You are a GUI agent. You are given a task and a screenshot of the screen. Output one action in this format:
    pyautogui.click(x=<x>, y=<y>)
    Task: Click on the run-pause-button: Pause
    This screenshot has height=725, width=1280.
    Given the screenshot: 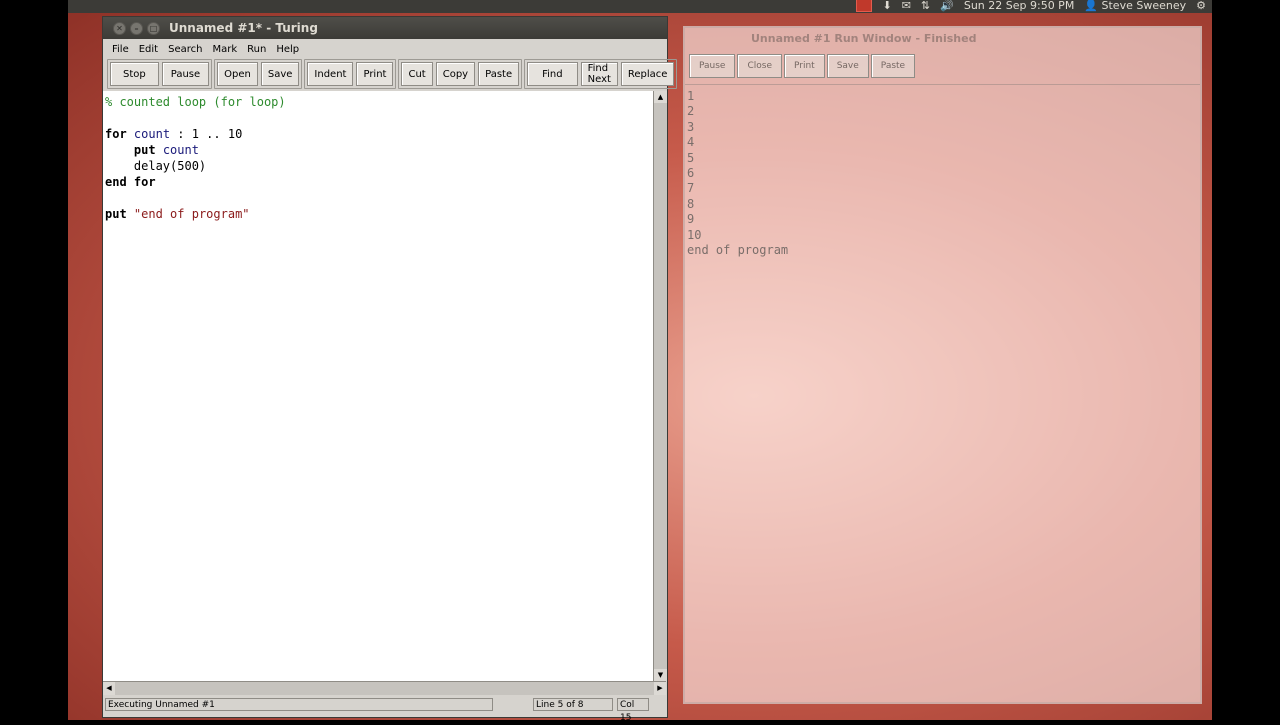 What is the action you would take?
    pyautogui.click(x=712, y=66)
    